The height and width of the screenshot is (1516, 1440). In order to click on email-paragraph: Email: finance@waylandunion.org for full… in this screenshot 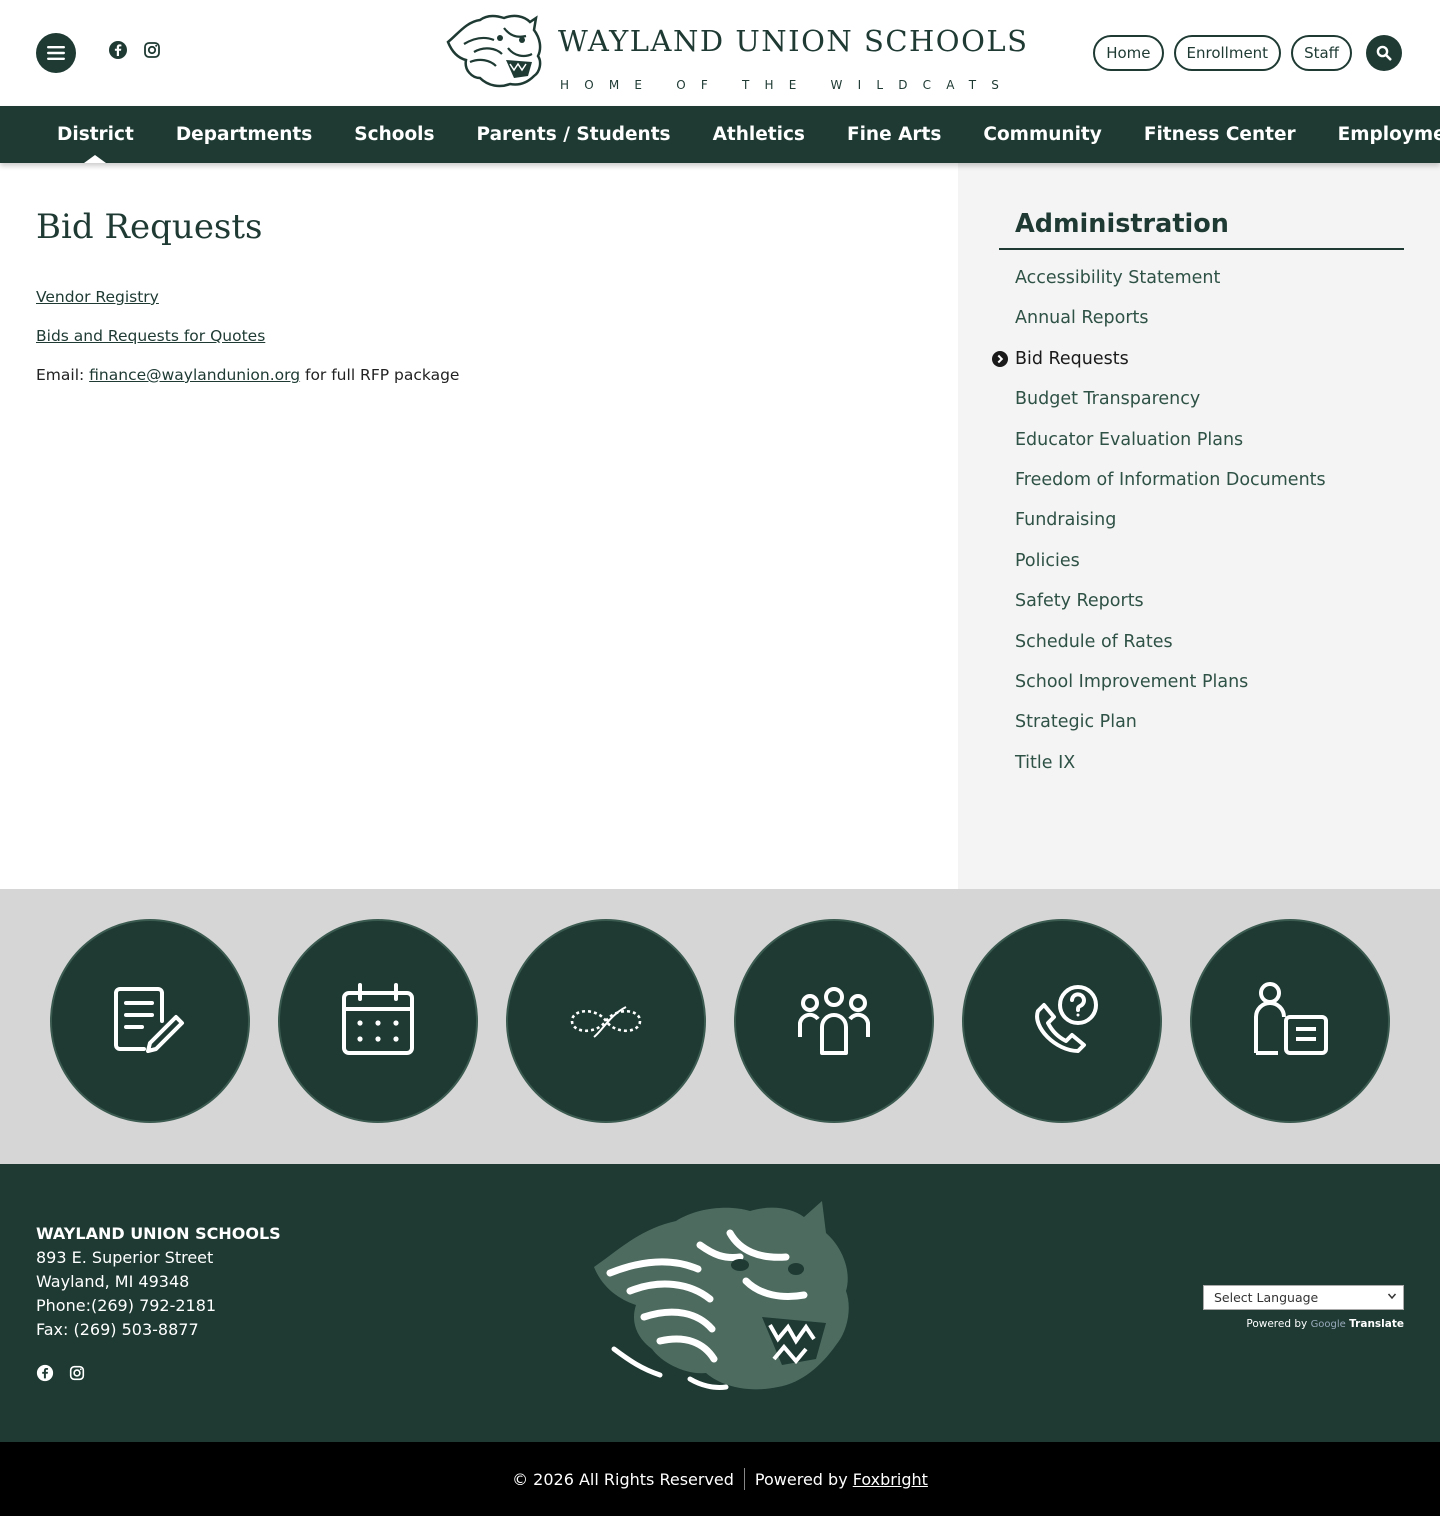, I will do `click(247, 375)`.